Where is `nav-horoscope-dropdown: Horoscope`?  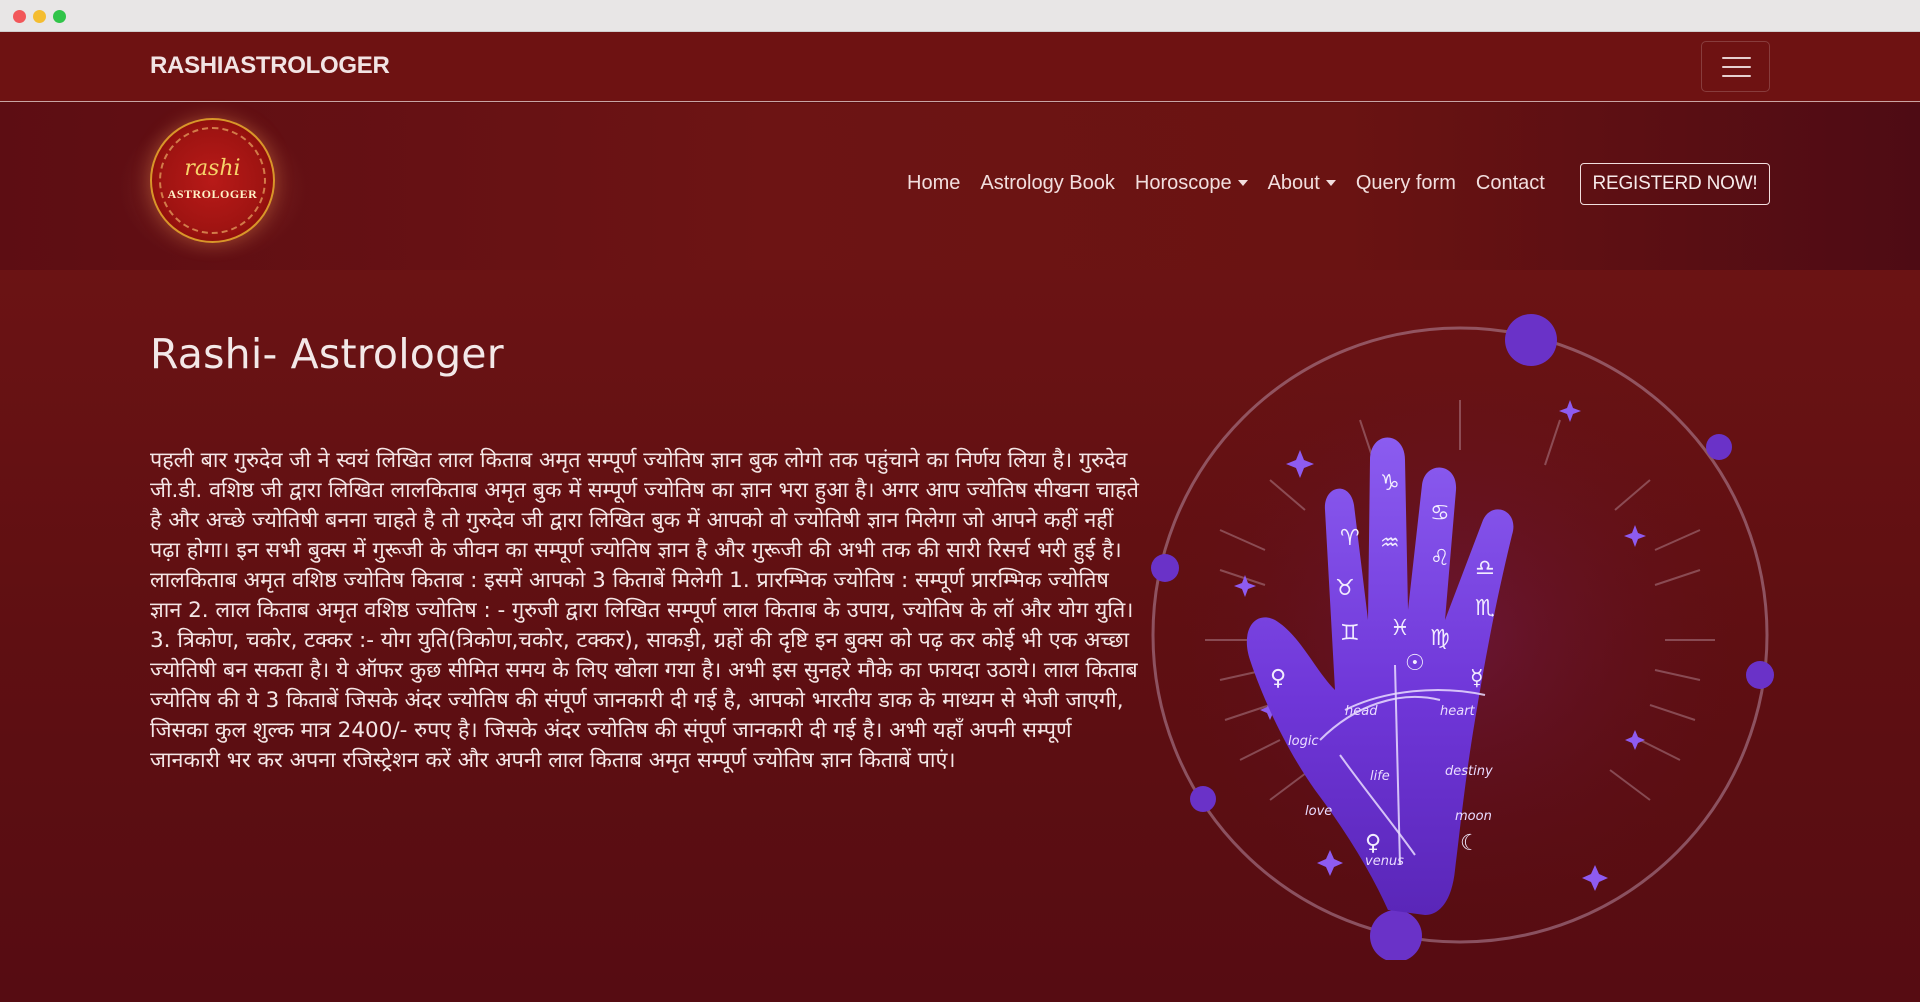
nav-horoscope-dropdown: Horoscope is located at coordinates (1191, 183).